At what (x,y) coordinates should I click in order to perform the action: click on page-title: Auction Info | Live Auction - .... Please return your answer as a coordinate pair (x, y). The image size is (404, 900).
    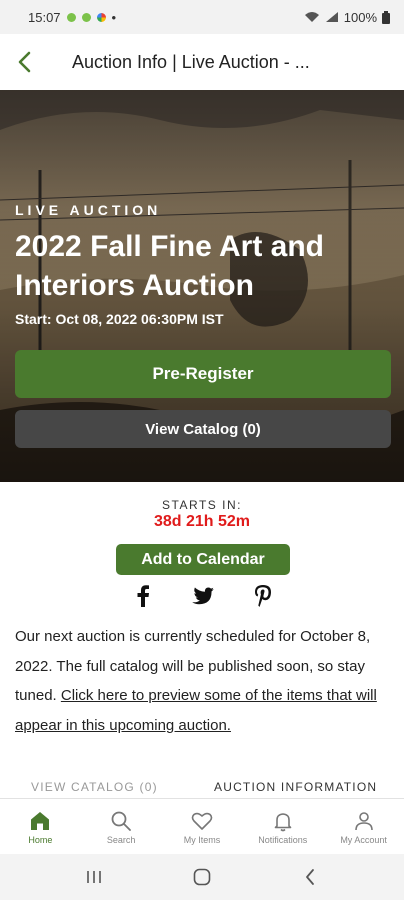
    Looking at the image, I should click on (191, 61).